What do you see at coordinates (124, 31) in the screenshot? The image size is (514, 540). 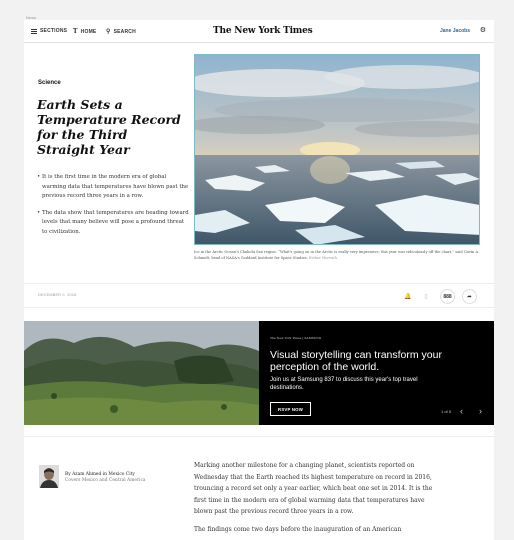 I see `search-label: SEARCH` at bounding box center [124, 31].